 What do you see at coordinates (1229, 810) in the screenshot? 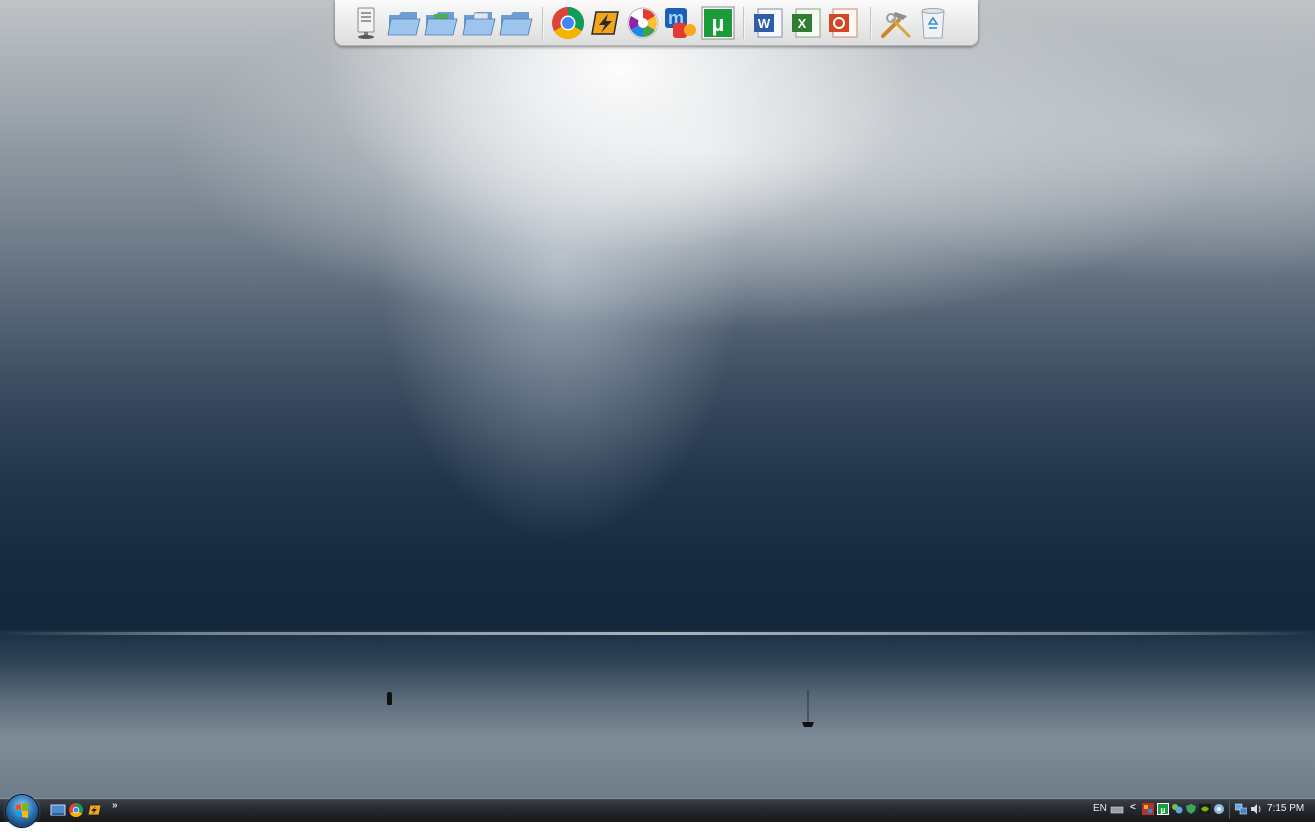
I see `tray-separator` at bounding box center [1229, 810].